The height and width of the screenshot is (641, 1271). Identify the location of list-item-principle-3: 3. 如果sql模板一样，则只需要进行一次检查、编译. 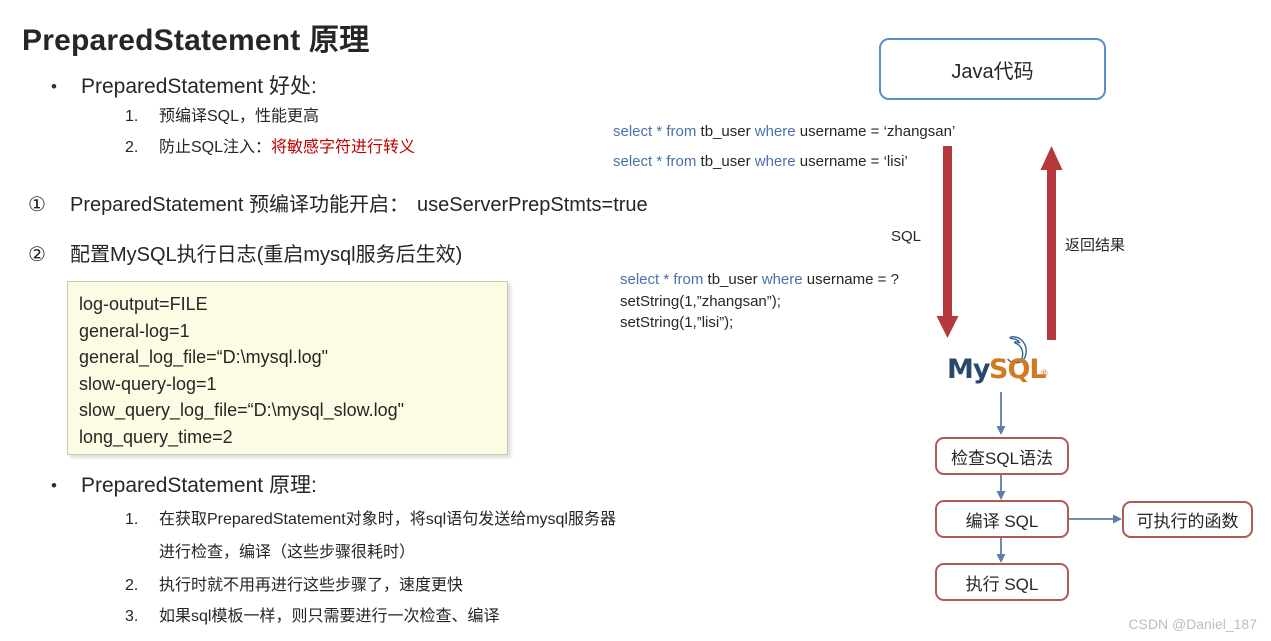
(312, 617).